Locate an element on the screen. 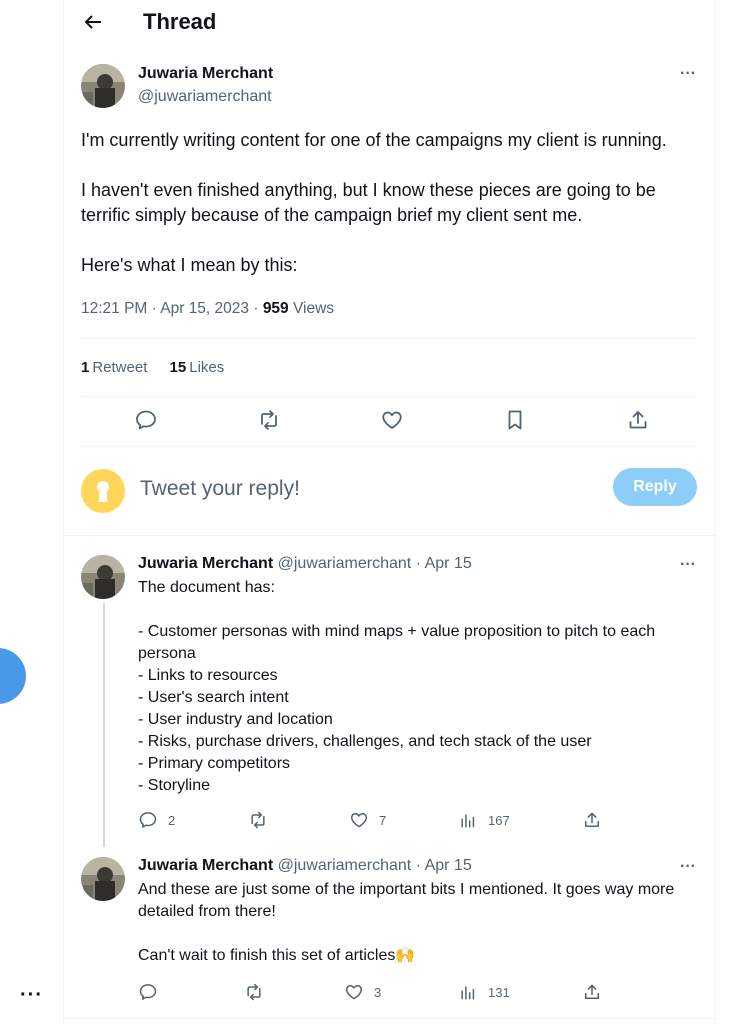 The width and height of the screenshot is (734, 1024). views-count: 131 is located at coordinates (499, 992).